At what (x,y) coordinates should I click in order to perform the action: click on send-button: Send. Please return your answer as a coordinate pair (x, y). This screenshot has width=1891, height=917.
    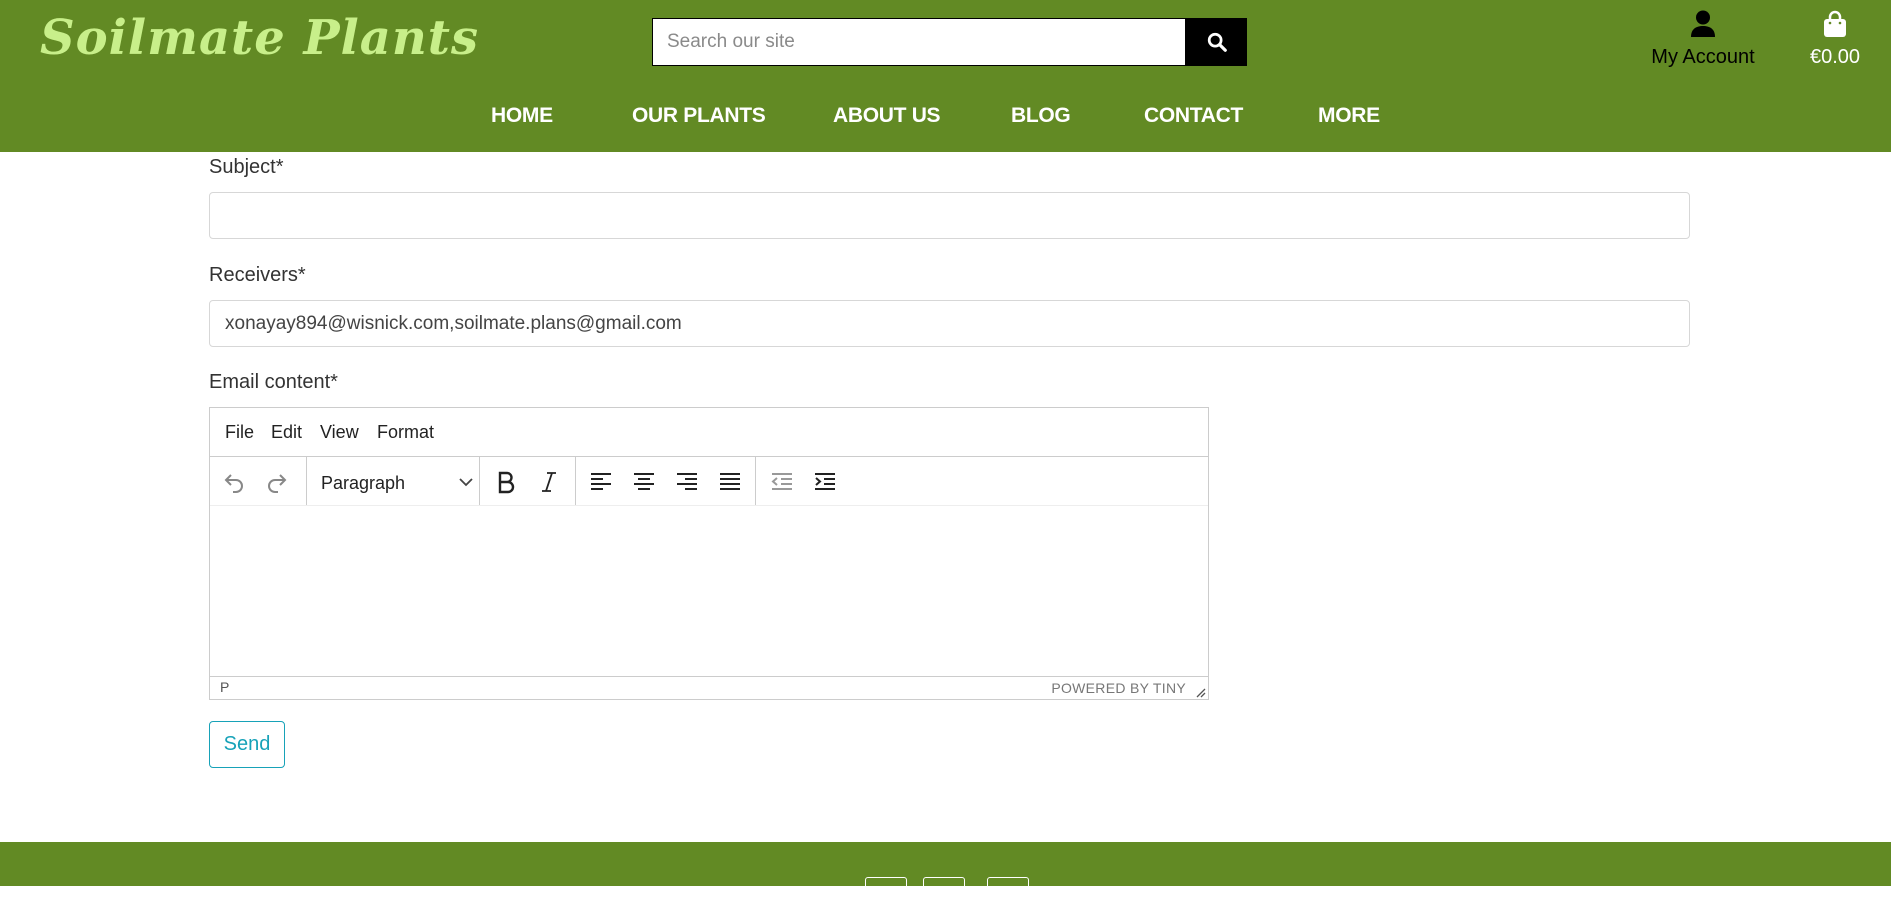
    Looking at the image, I should click on (247, 744).